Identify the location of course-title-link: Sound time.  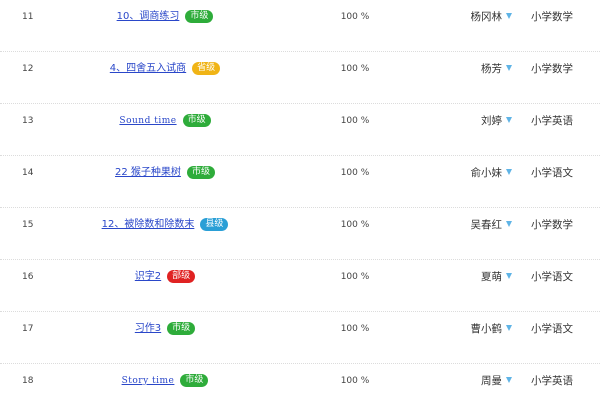
(147, 121).